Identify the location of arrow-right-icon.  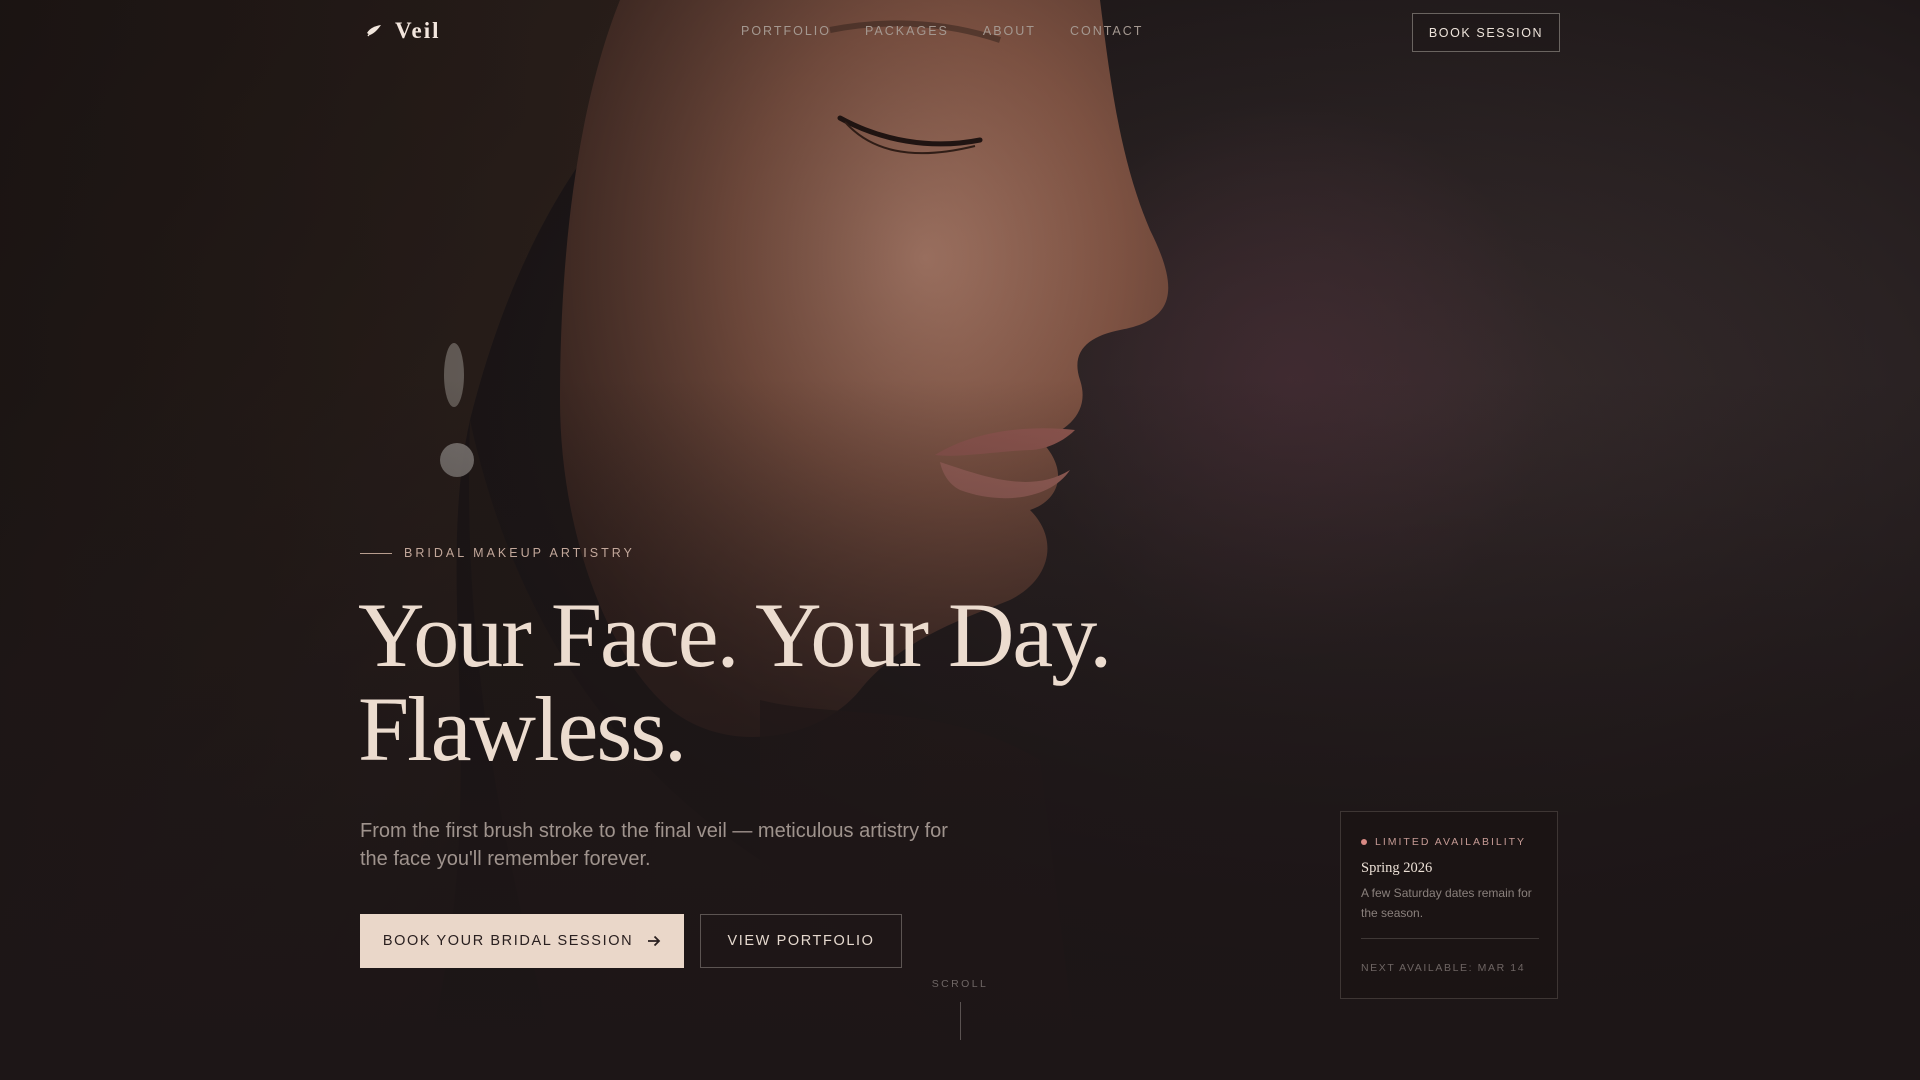
(654, 941).